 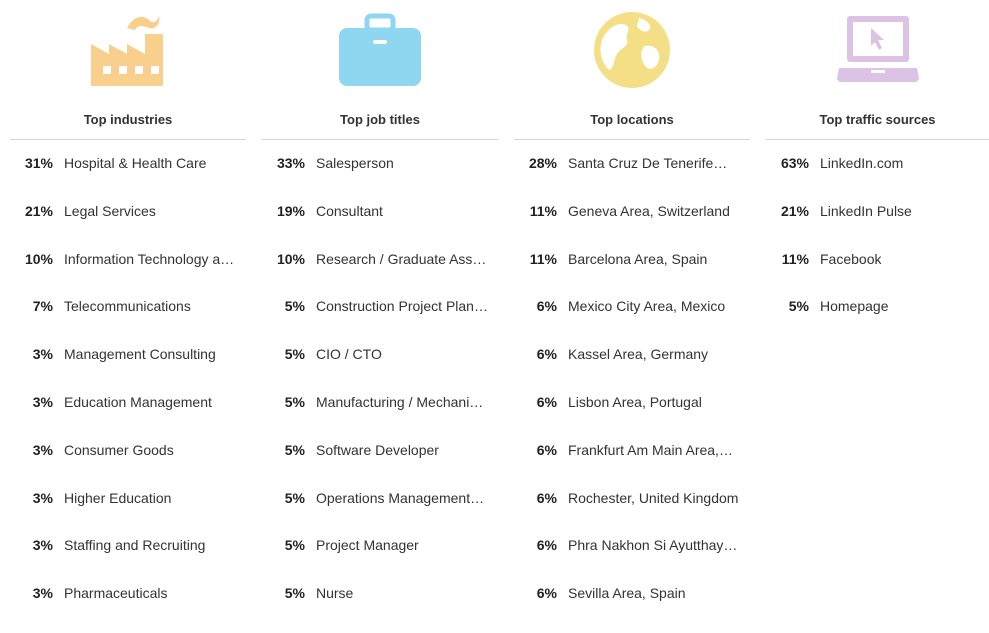 What do you see at coordinates (877, 322) in the screenshot?
I see `list-item: 5% Homepage` at bounding box center [877, 322].